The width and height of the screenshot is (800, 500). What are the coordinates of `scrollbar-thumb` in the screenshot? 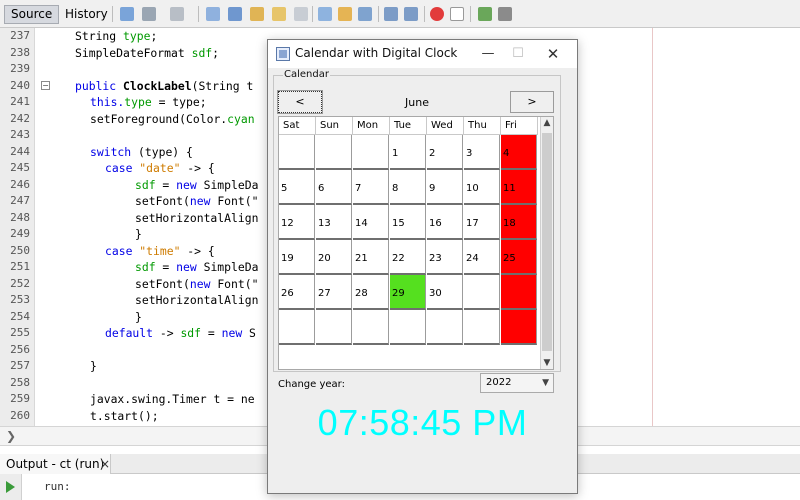 It's located at (547, 242).